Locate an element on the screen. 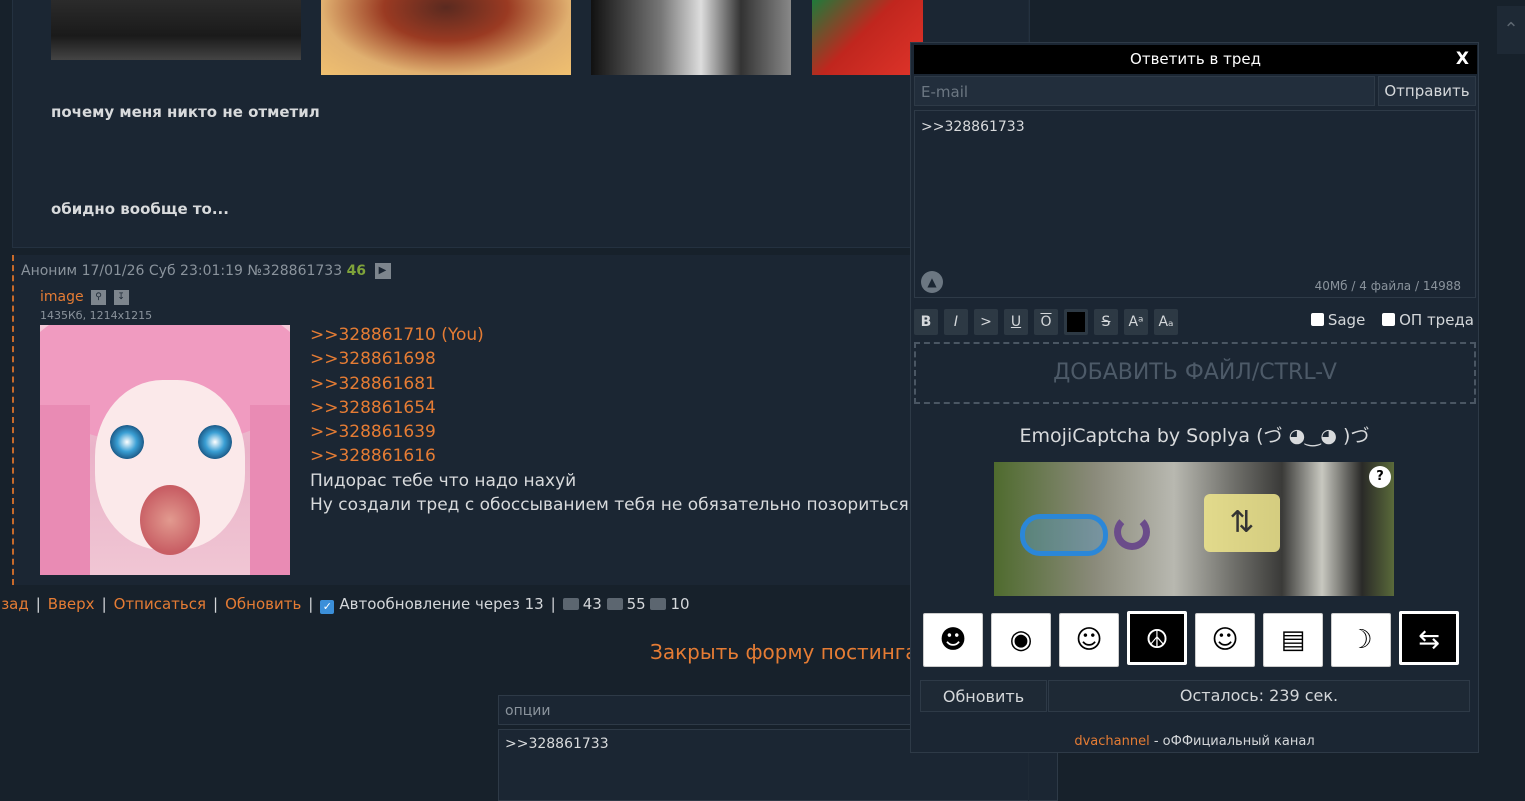  footer-text: - оФФициальный канал is located at coordinates (1232, 741).